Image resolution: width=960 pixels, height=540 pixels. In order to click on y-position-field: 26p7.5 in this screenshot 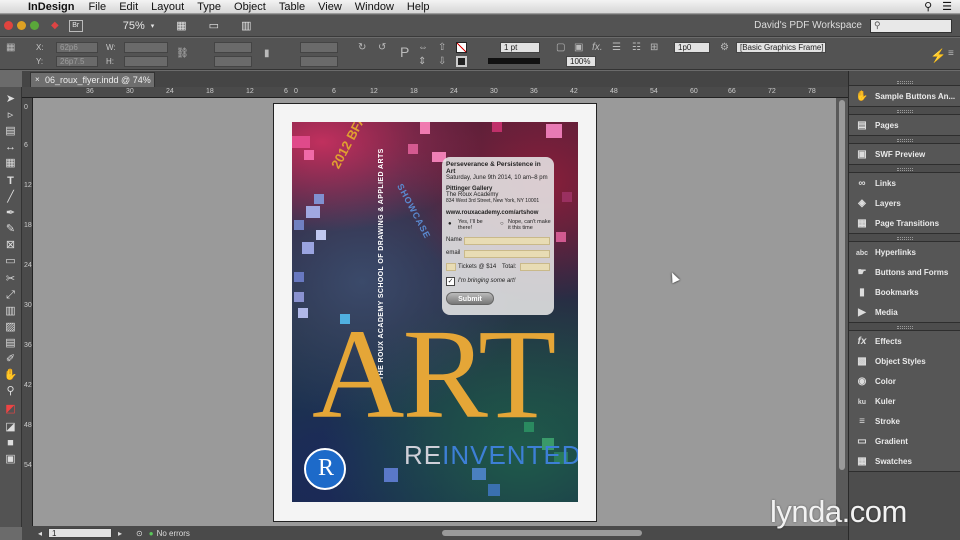, I will do `click(77, 61)`.